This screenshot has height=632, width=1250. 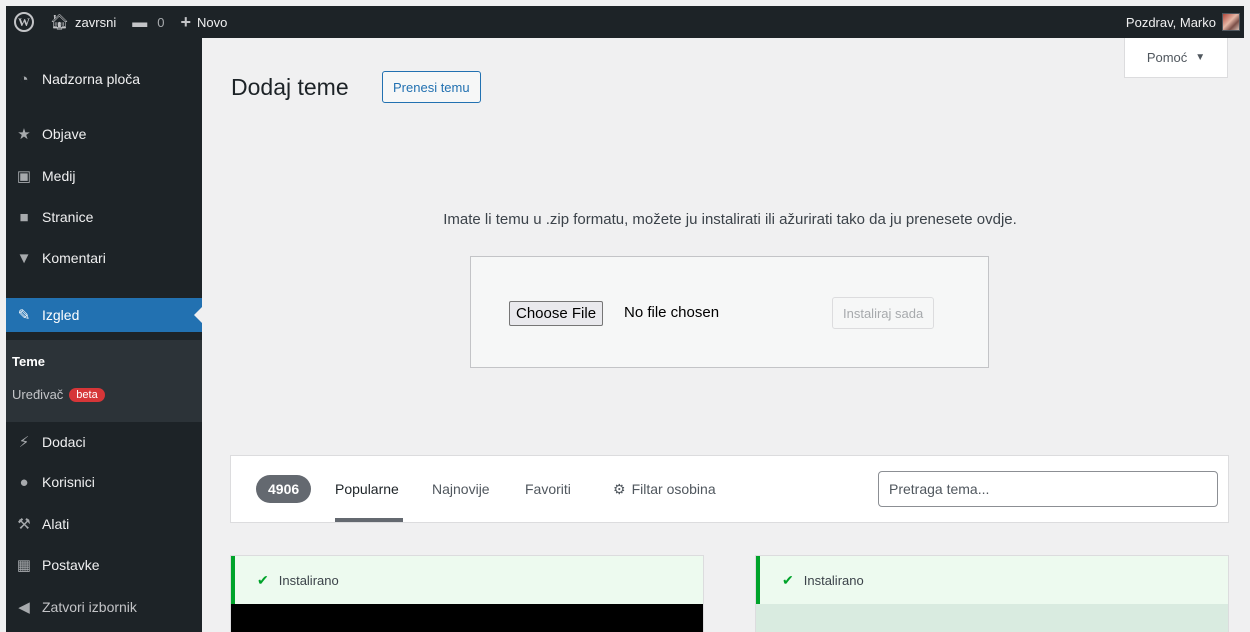 I want to click on sidebar-item-label: Stranice, so click(x=68, y=217).